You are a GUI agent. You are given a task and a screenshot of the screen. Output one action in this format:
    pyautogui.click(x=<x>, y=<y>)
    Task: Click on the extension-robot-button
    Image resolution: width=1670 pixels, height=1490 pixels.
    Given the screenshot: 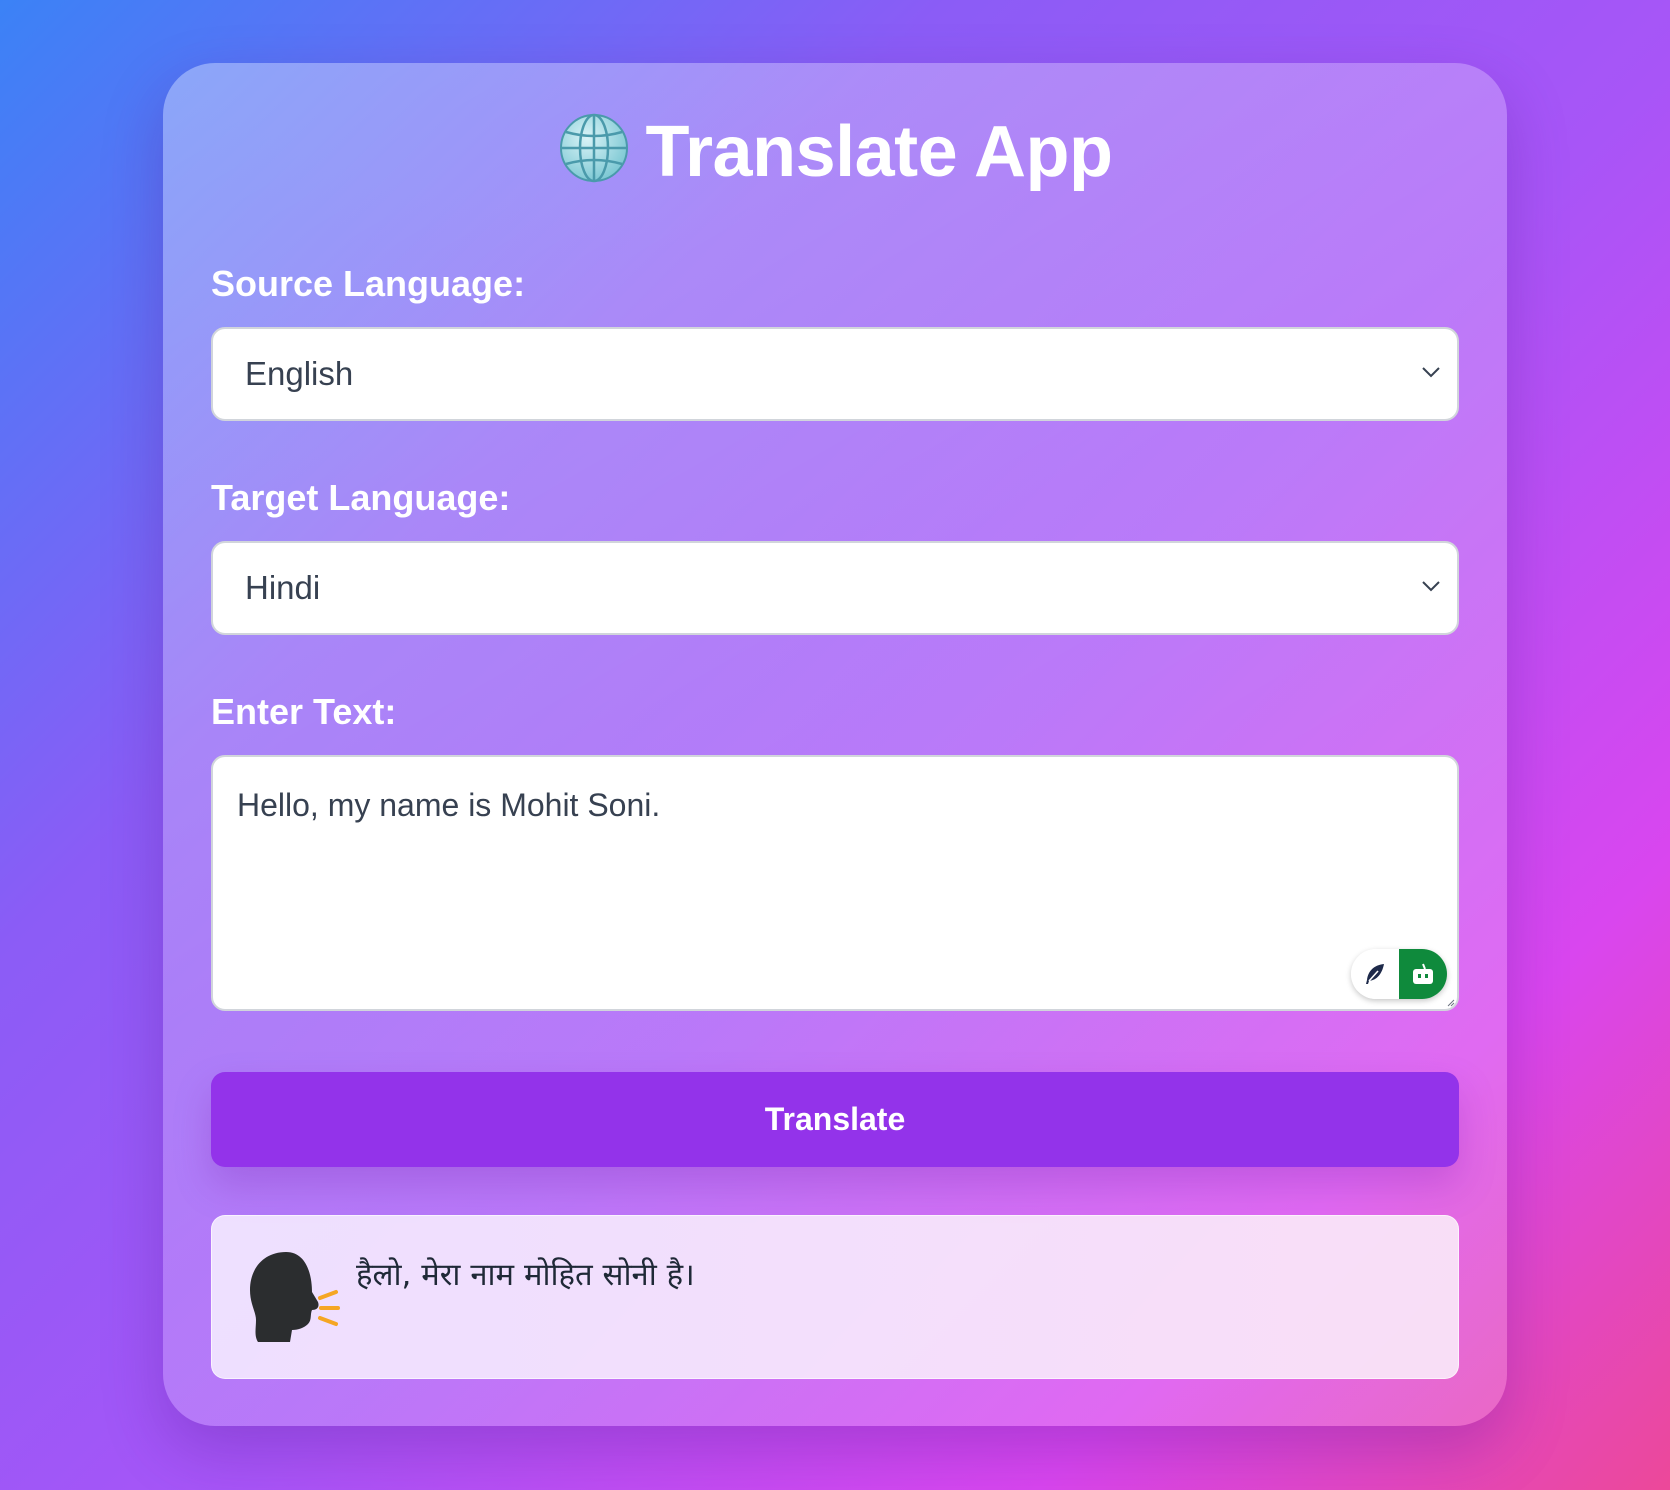 What is the action you would take?
    pyautogui.click(x=1423, y=974)
    